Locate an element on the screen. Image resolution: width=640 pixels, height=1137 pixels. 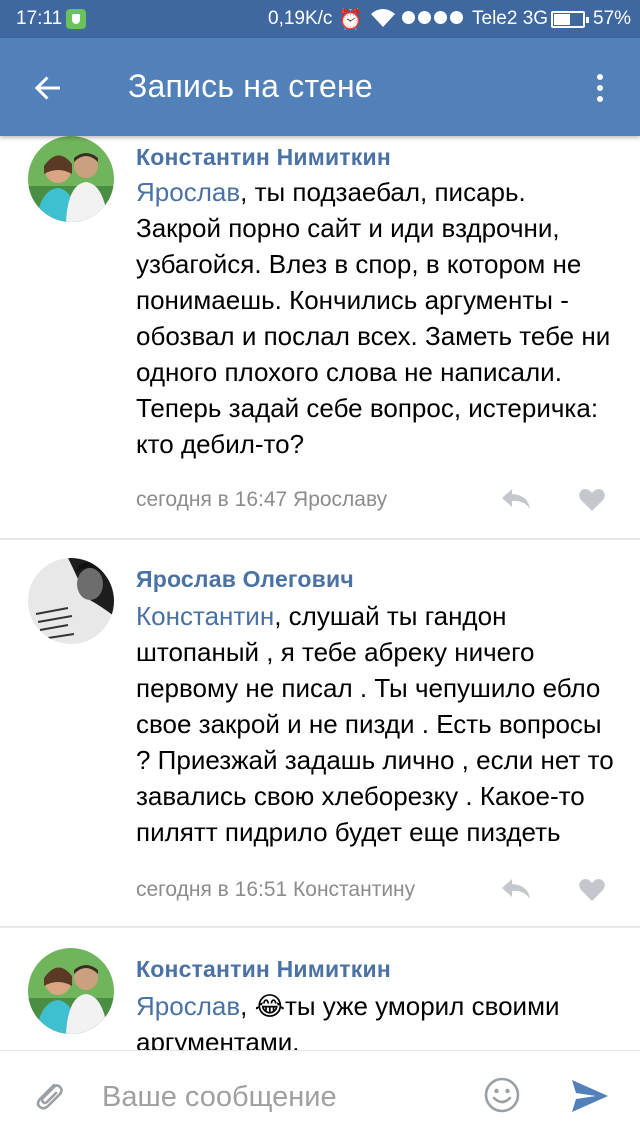
comment-mention: Константин is located at coordinates (205, 616).